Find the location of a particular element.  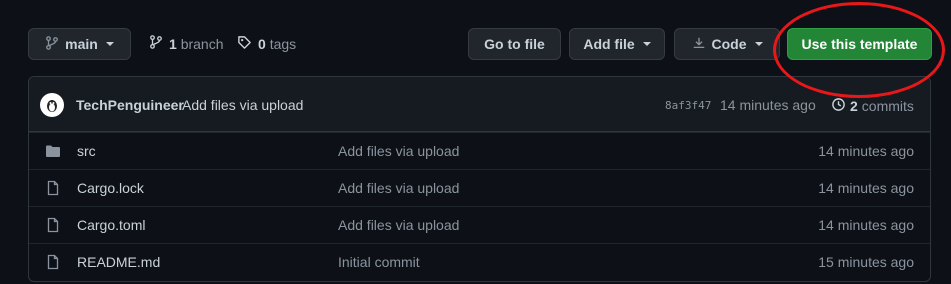

add-file-button: Add file is located at coordinates (617, 44).